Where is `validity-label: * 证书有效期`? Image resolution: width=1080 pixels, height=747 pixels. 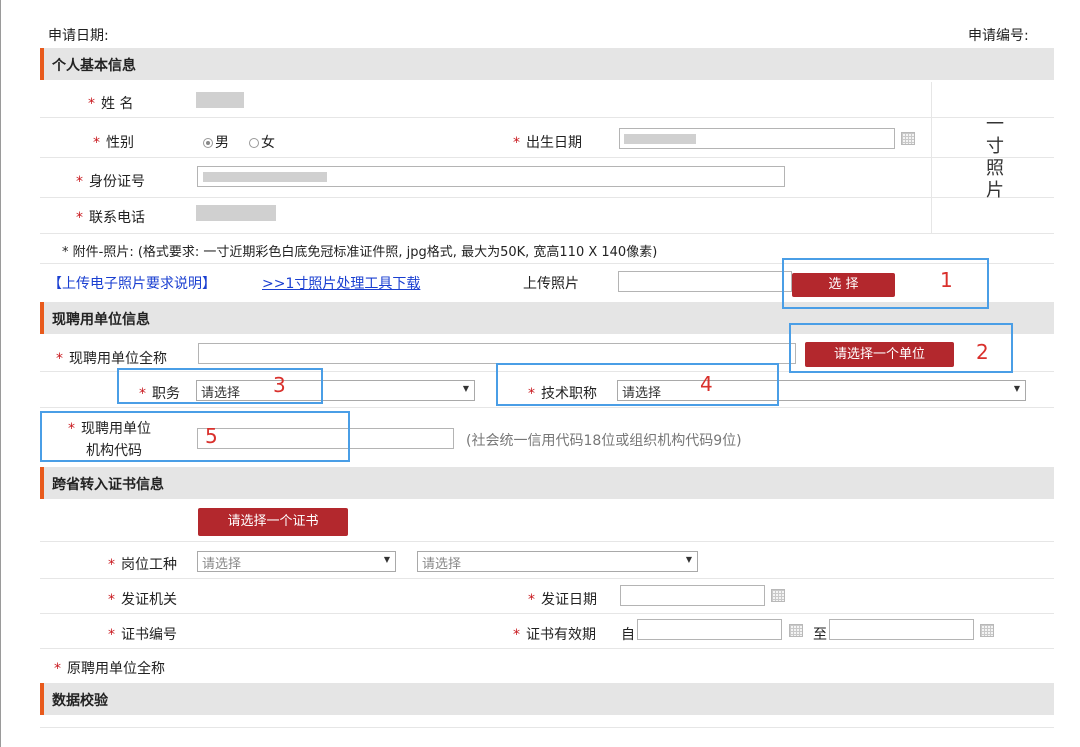 validity-label: * 证书有效期 is located at coordinates (554, 635).